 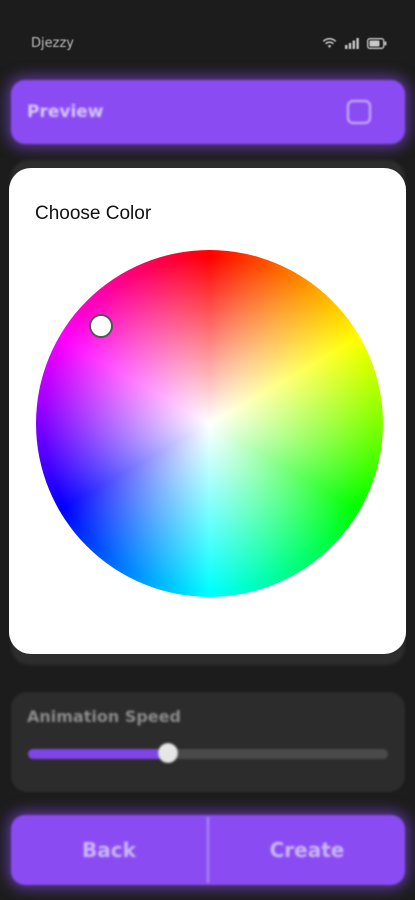 What do you see at coordinates (101, 326) in the screenshot?
I see `color-wheel-thumb` at bounding box center [101, 326].